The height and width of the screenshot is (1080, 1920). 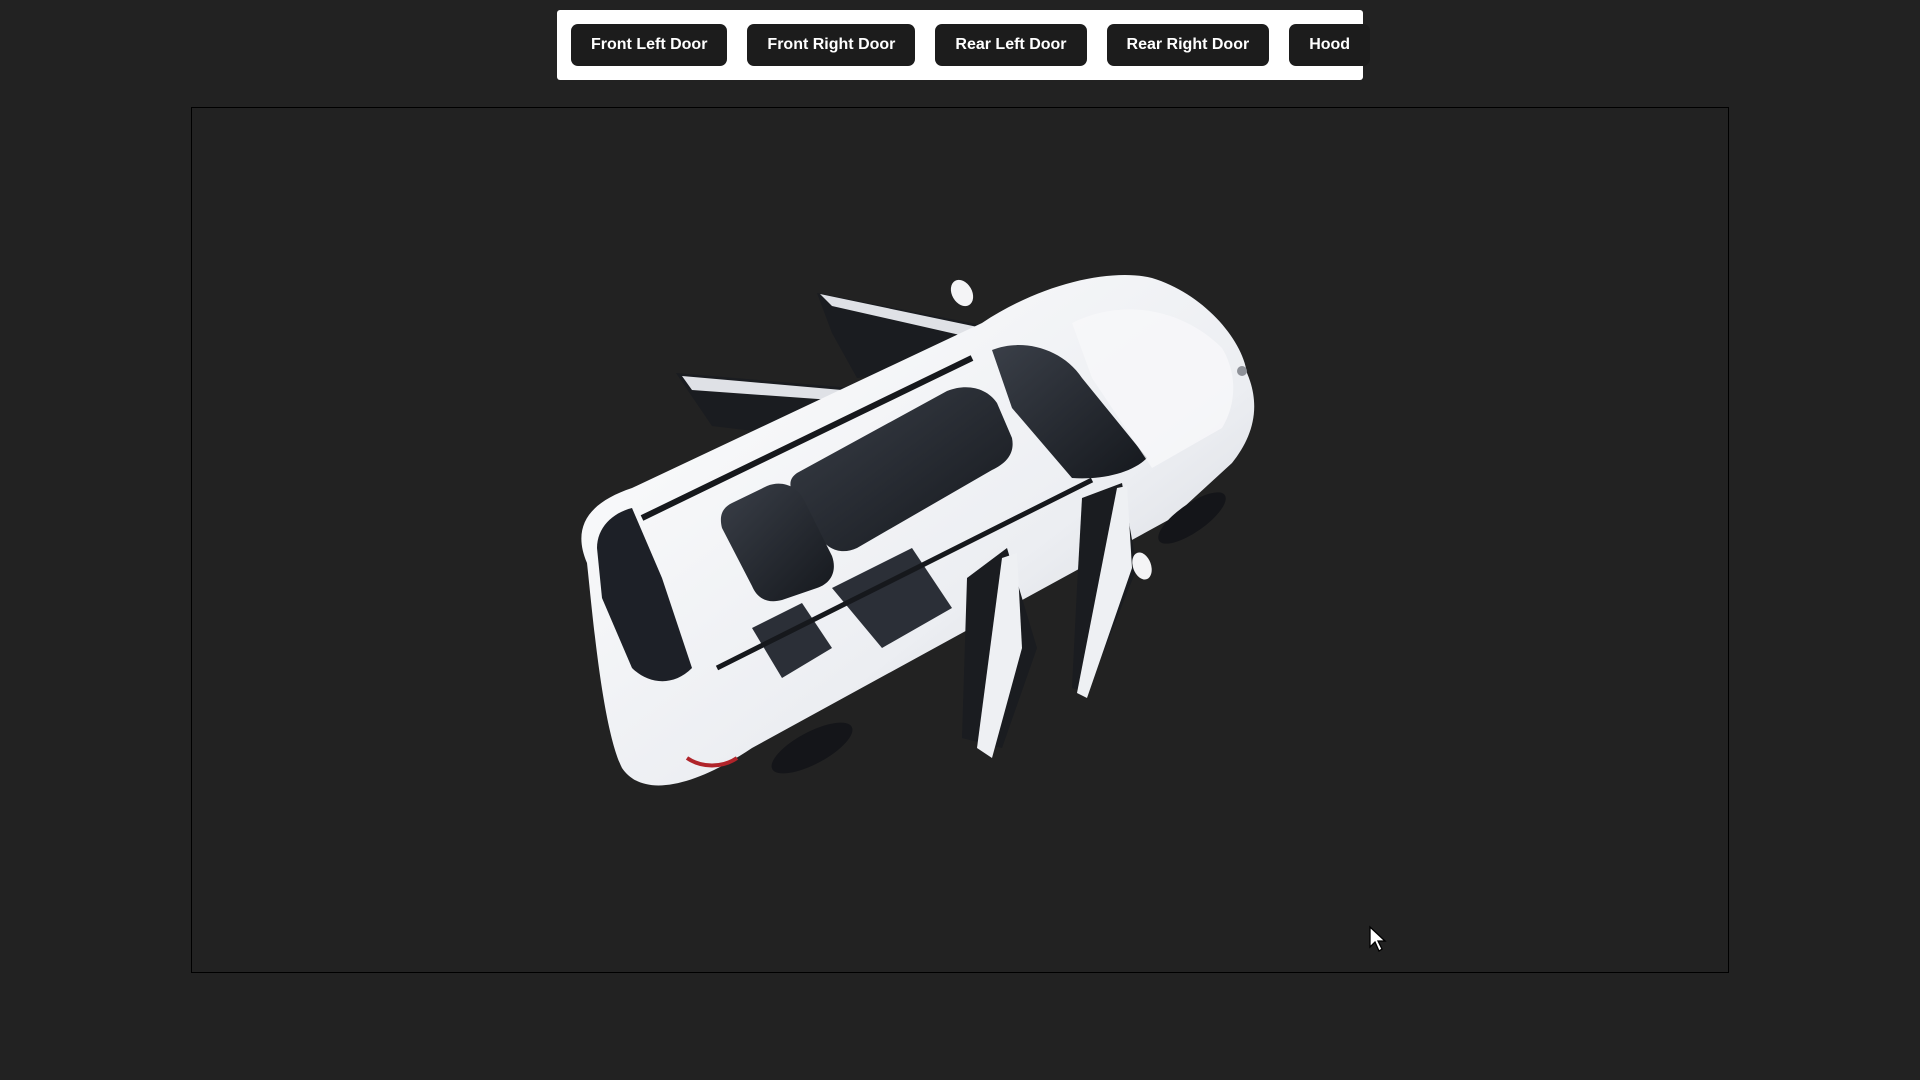 What do you see at coordinates (649, 45) in the screenshot?
I see `front-left-door-button: Front Left Door` at bounding box center [649, 45].